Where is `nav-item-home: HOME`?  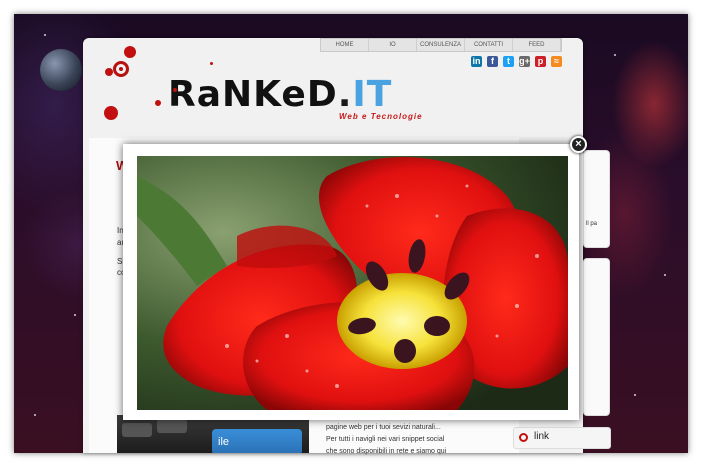 nav-item-home: HOME is located at coordinates (345, 45).